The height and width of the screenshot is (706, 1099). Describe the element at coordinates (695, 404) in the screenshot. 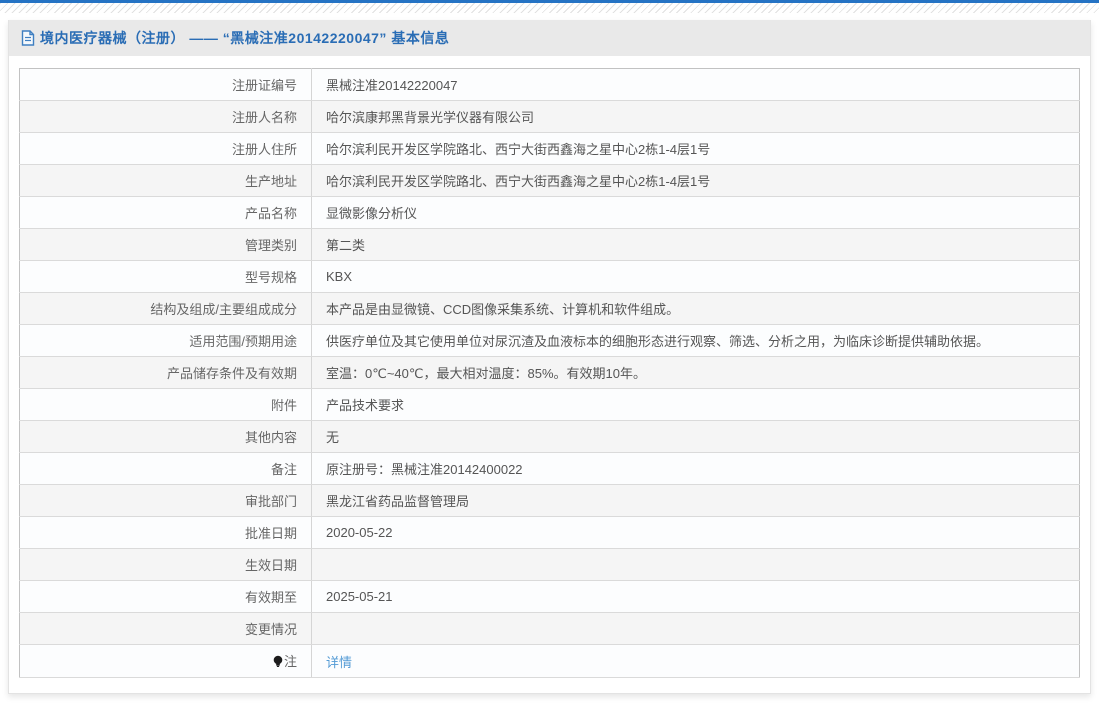

I see `row-value: 产品技术要求` at that location.